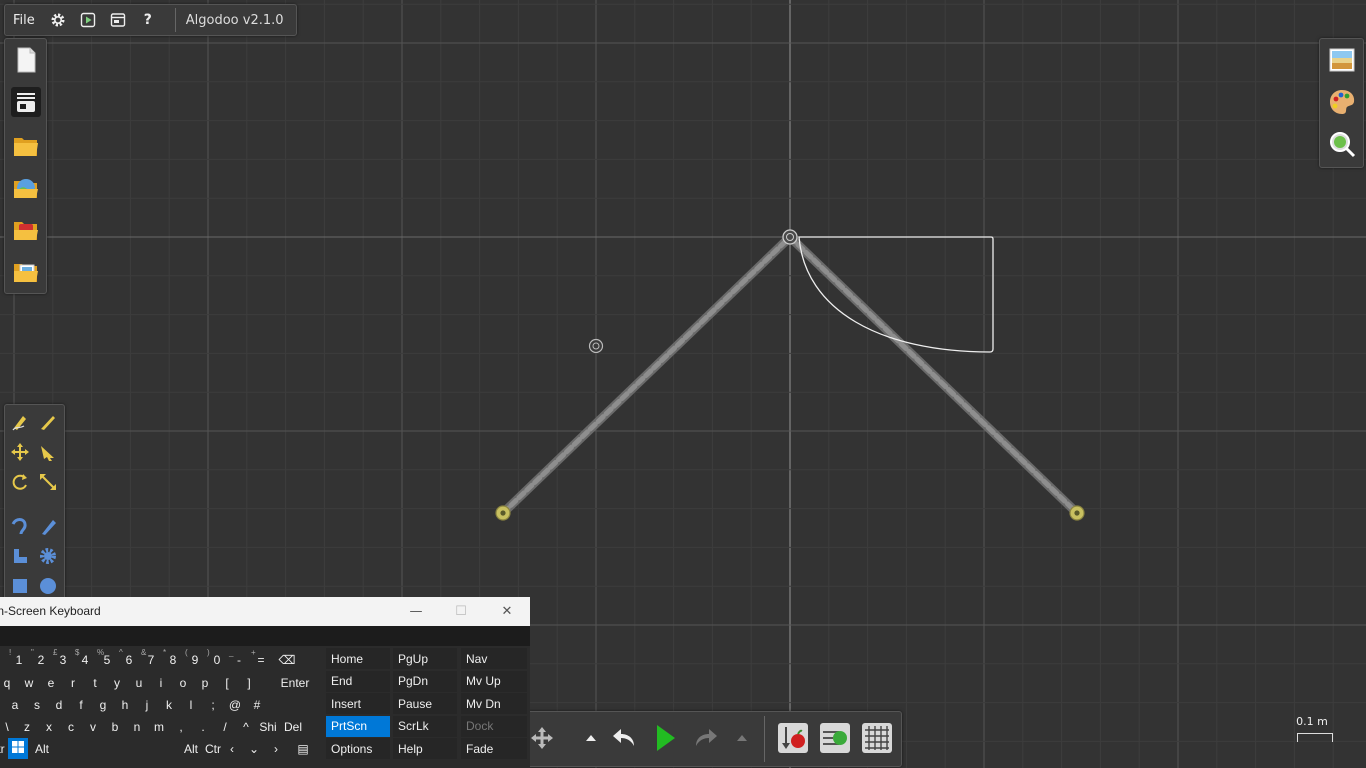  What do you see at coordinates (48, 482) in the screenshot?
I see `scale-tool-icon` at bounding box center [48, 482].